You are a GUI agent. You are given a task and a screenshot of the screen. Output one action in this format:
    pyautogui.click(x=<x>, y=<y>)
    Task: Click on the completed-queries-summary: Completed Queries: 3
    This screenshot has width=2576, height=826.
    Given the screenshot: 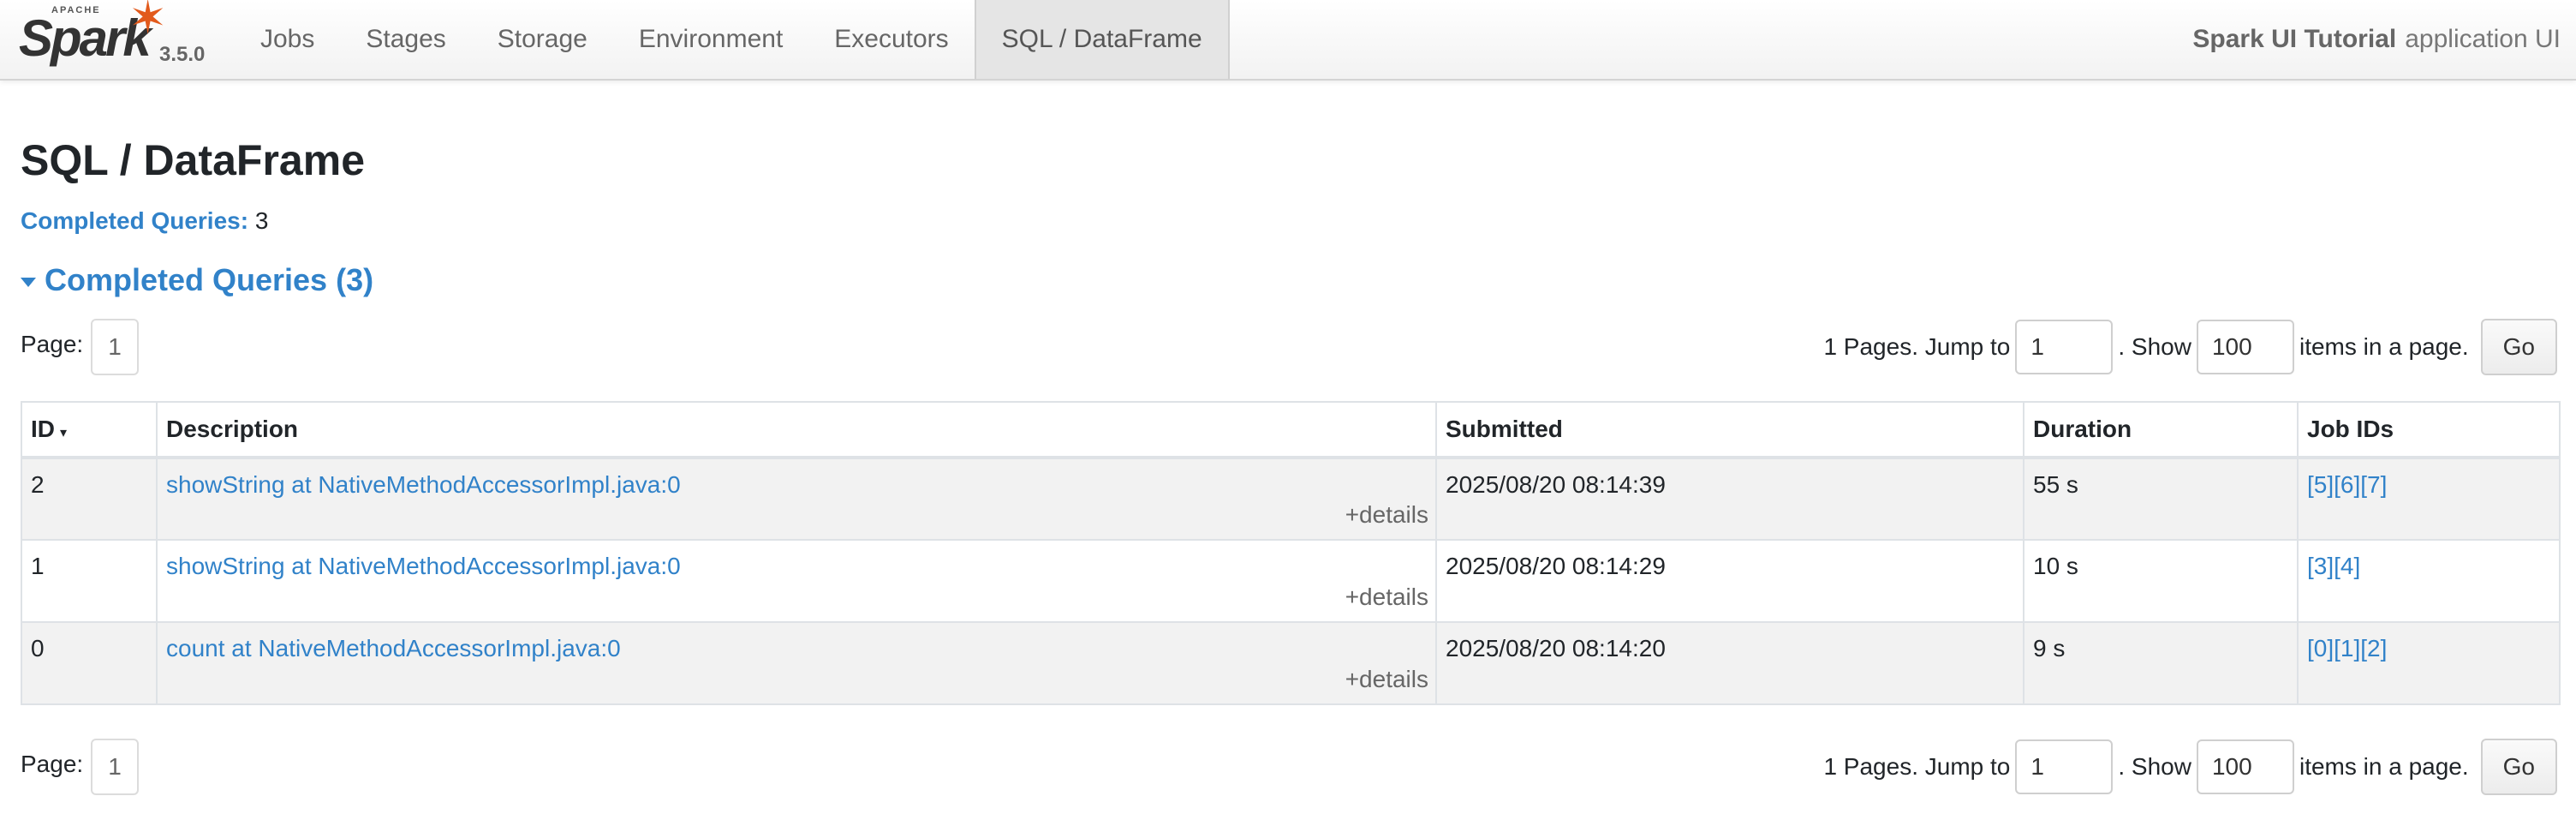 What is the action you would take?
    pyautogui.click(x=144, y=221)
    